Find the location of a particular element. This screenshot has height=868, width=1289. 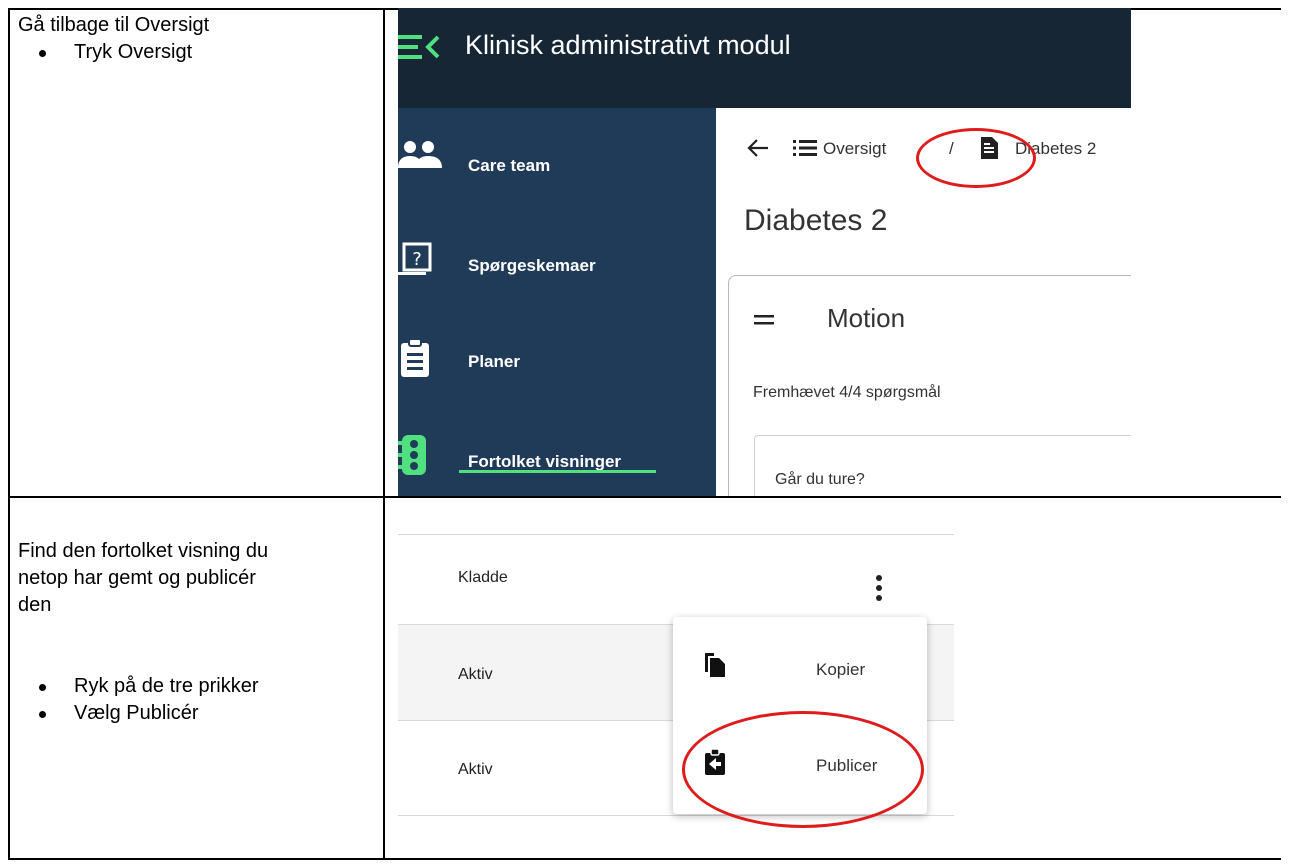

section-title: Motion is located at coordinates (866, 318).